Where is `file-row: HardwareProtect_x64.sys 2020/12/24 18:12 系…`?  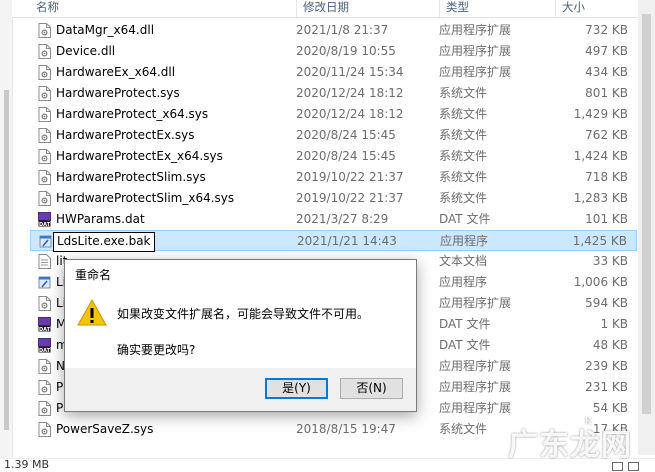 file-row: HardwareProtect_x64.sys 2020/12/24 18:12 系… is located at coordinates (333, 114).